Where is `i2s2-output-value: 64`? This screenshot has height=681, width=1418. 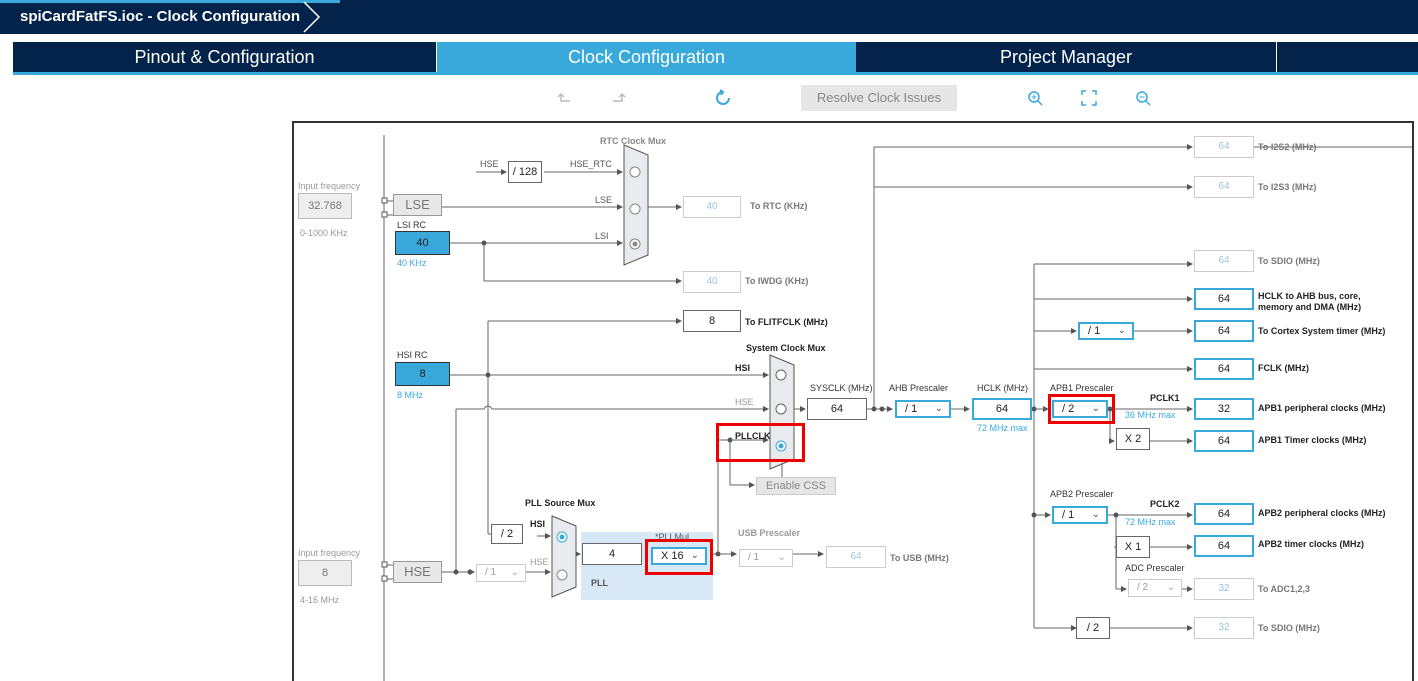
i2s2-output-value: 64 is located at coordinates (1224, 147).